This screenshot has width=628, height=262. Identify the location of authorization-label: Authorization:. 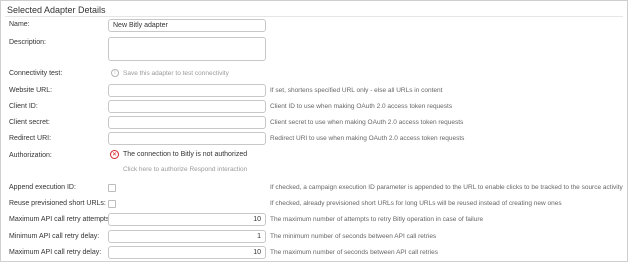
(30, 155).